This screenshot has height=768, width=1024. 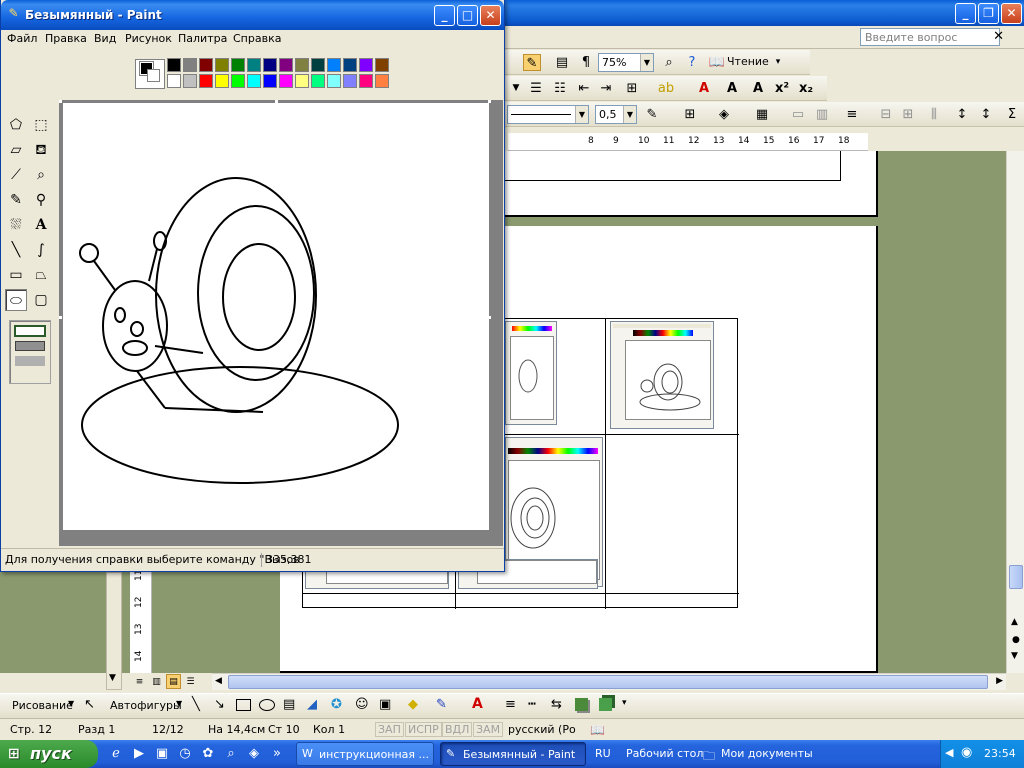 What do you see at coordinates (16, 250) in the screenshot?
I see `line-icon: ╲` at bounding box center [16, 250].